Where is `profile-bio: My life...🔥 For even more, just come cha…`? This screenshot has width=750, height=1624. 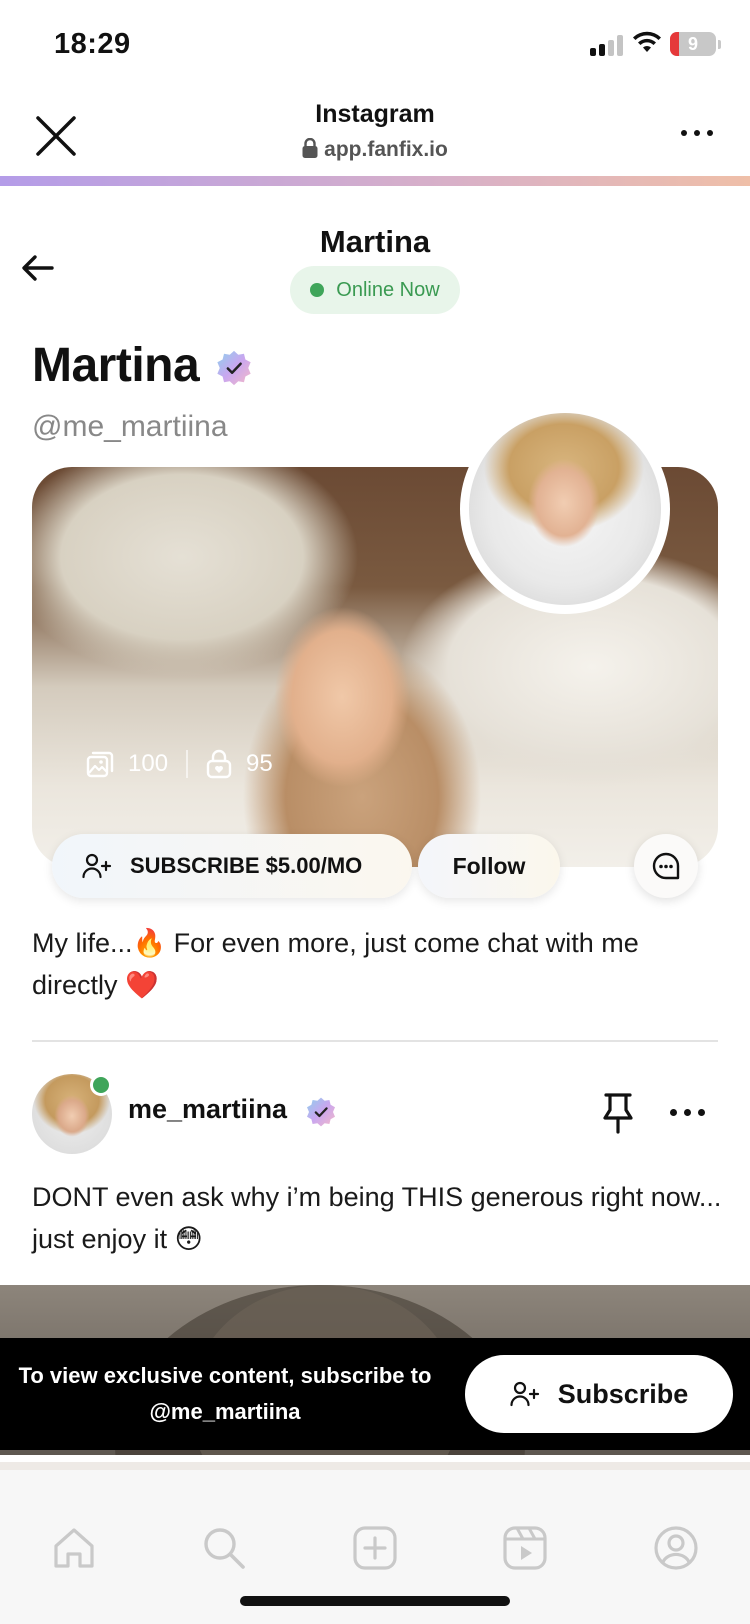
profile-bio: My life...🔥 For even more, just come cha… is located at coordinates (335, 964).